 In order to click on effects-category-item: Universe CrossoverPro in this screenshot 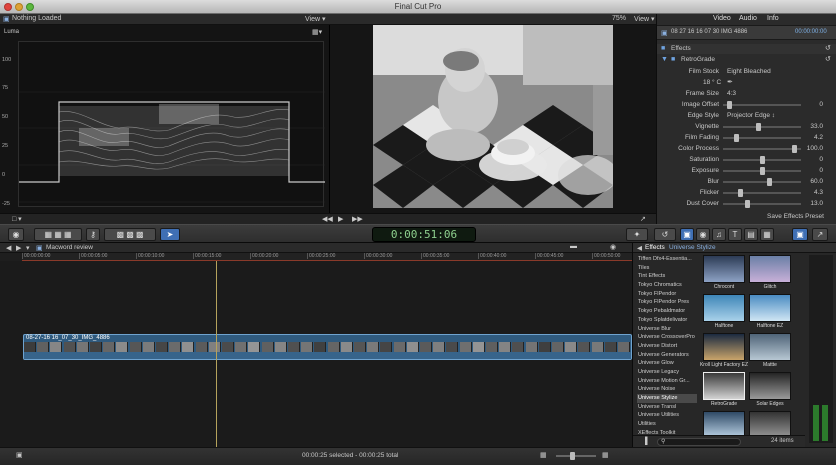, I will do `click(667, 337)`.